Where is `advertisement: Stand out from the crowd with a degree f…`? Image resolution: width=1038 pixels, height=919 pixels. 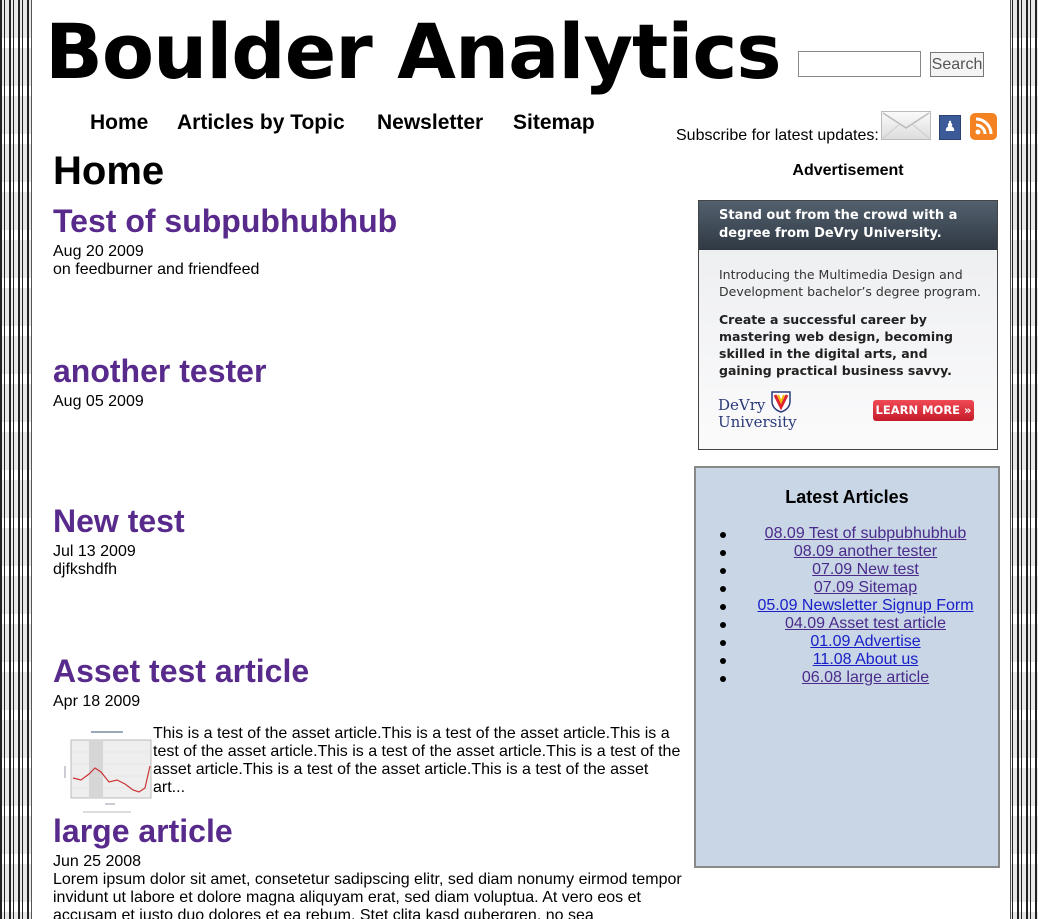 advertisement: Stand out from the crowd with a degree f… is located at coordinates (848, 325).